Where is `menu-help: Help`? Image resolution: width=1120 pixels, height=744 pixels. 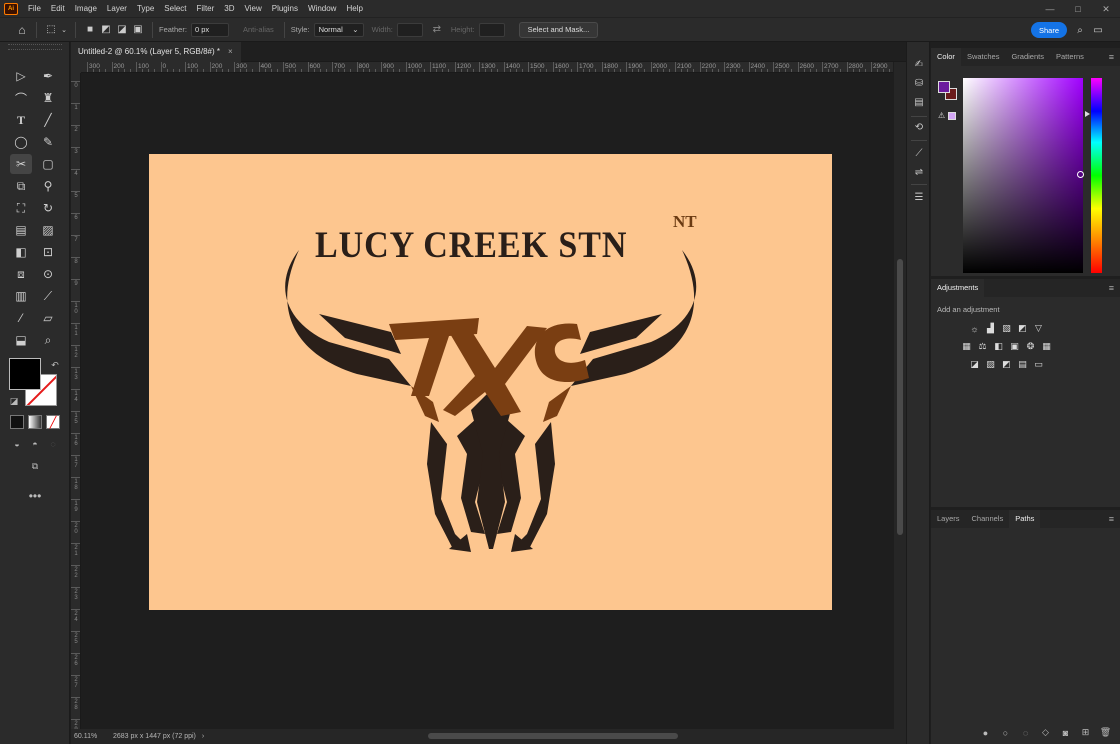
menu-help: Help is located at coordinates (354, 9).